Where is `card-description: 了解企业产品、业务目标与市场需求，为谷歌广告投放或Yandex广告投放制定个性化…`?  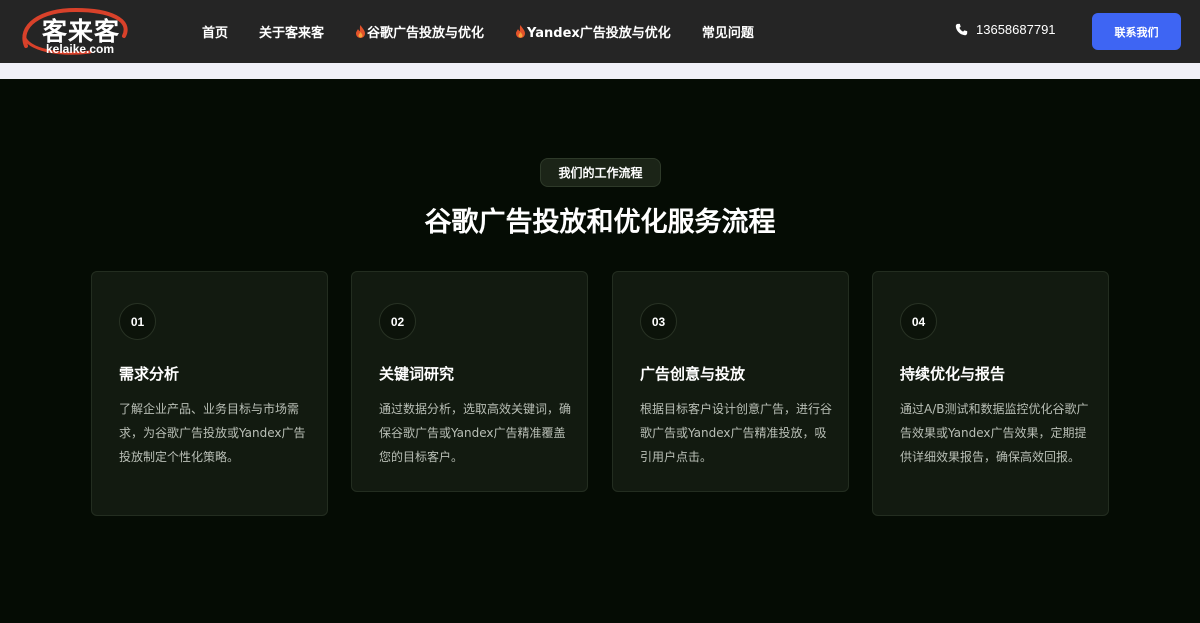
card-description: 了解企业产品、业务目标与市场需求，为谷歌广告投放或Yandex广告投放制定个性化… is located at coordinates (212, 433).